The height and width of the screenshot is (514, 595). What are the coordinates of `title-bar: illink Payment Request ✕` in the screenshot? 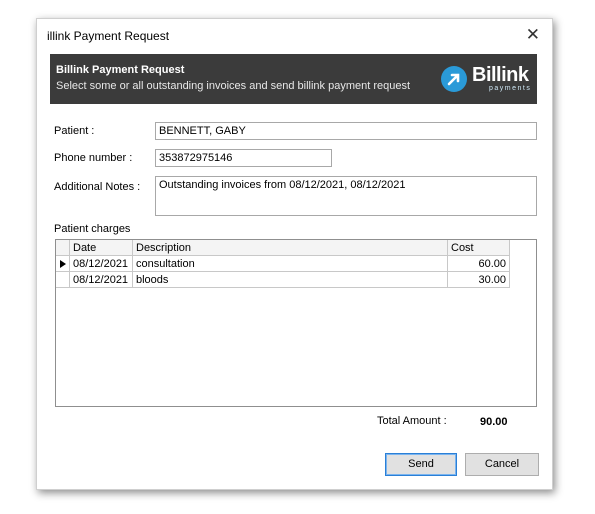 It's located at (294, 36).